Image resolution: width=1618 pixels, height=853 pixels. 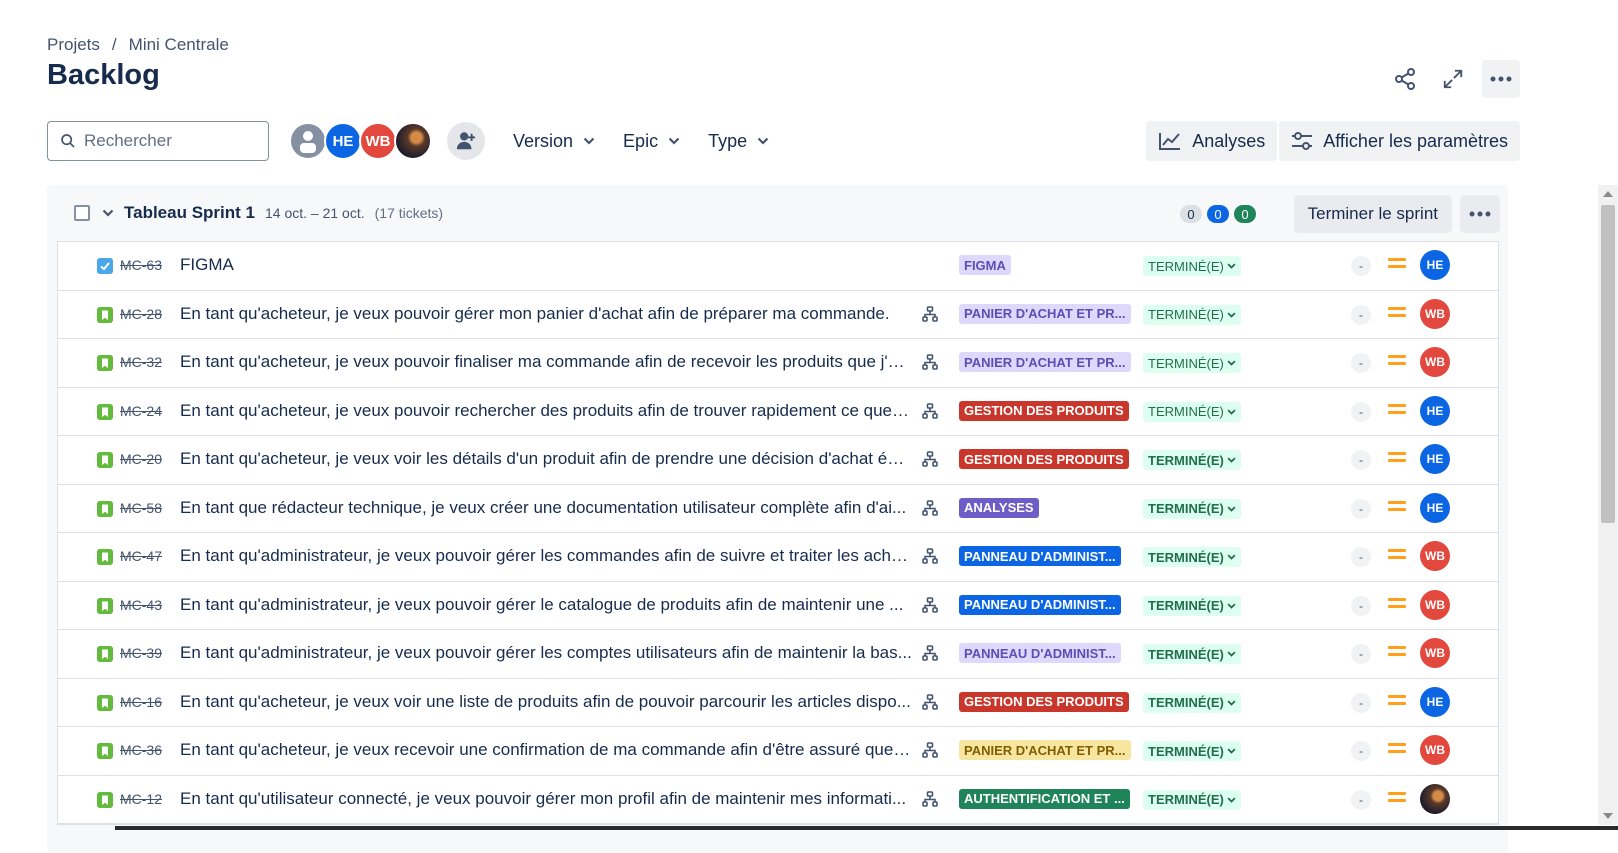 What do you see at coordinates (179, 45) in the screenshot?
I see `breadcrumb-project-link: Mini Centrale` at bounding box center [179, 45].